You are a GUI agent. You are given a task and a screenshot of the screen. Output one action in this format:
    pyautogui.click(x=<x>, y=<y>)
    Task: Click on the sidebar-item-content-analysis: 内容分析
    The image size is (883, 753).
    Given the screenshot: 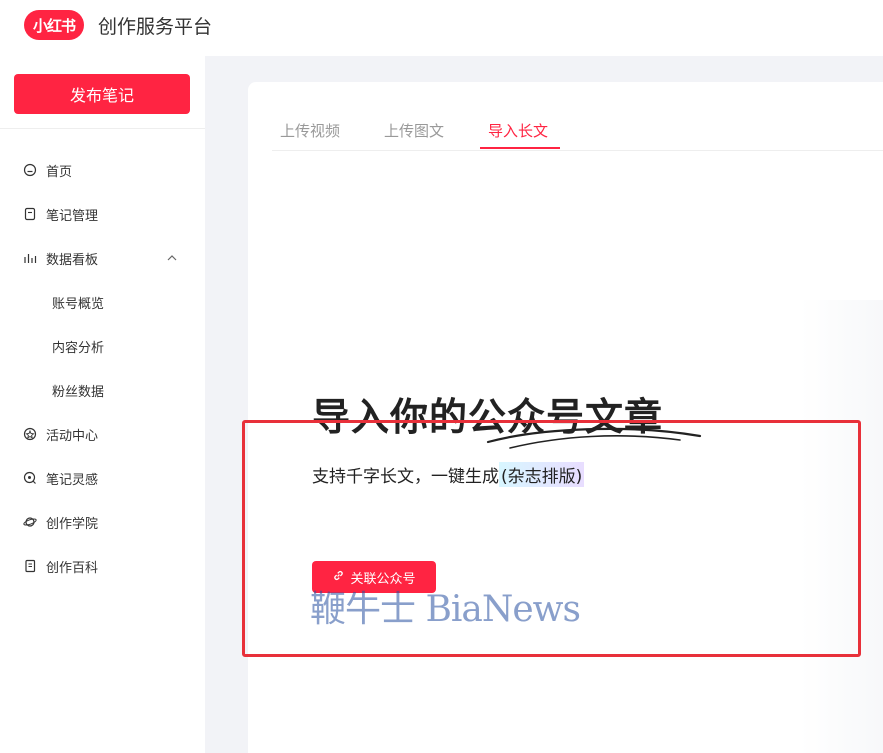 What is the action you would take?
    pyautogui.click(x=102, y=346)
    